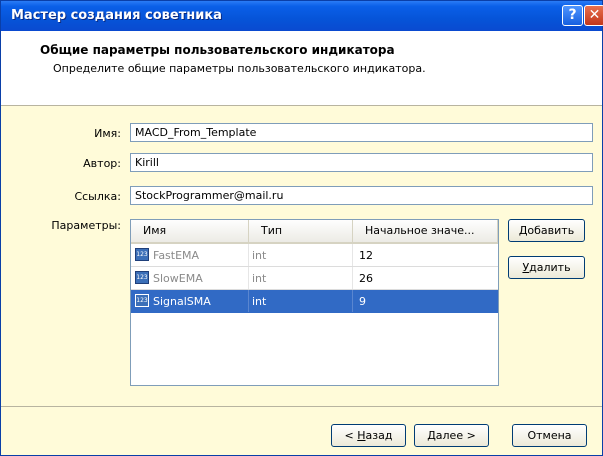  I want to click on author-field: Kirill, so click(361, 162).